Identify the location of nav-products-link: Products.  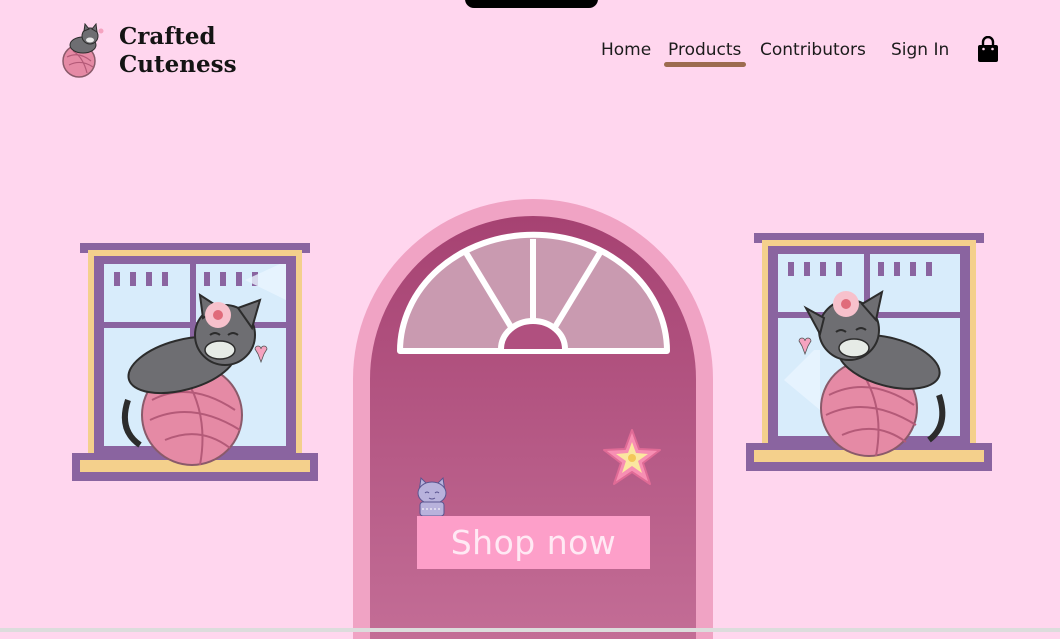
(704, 50).